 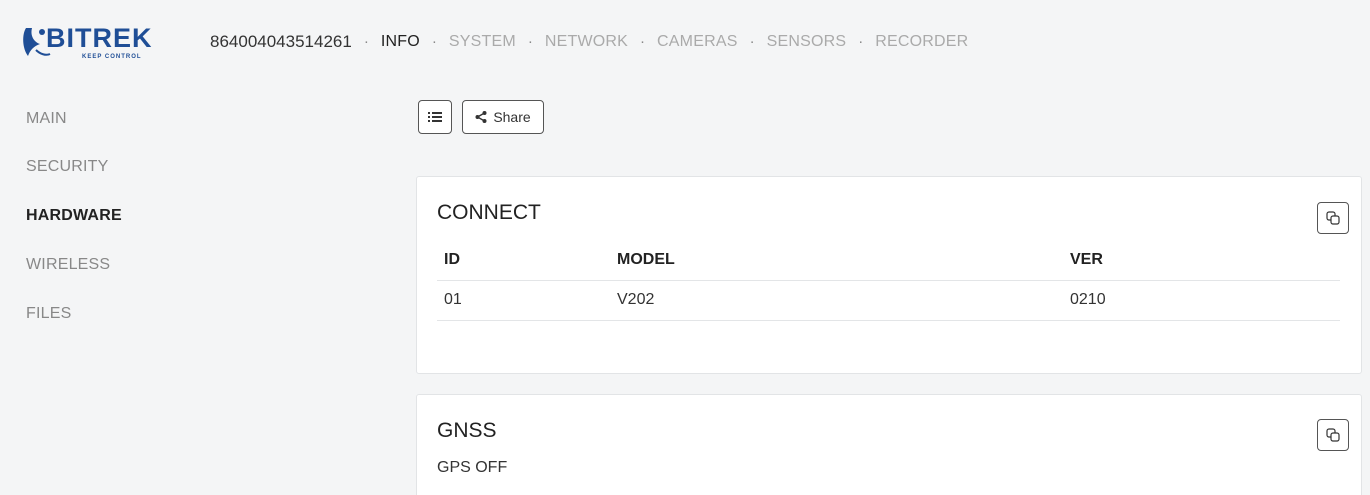 I want to click on list-icon, so click(x=435, y=117).